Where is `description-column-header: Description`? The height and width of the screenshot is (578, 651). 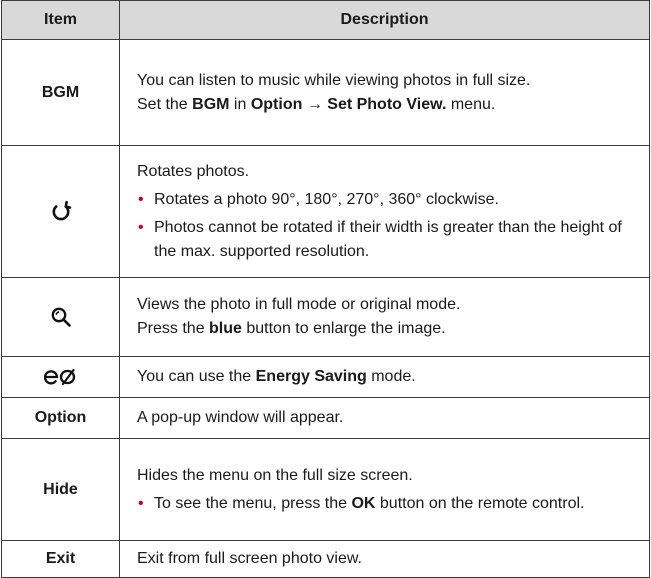
description-column-header: Description is located at coordinates (384, 20).